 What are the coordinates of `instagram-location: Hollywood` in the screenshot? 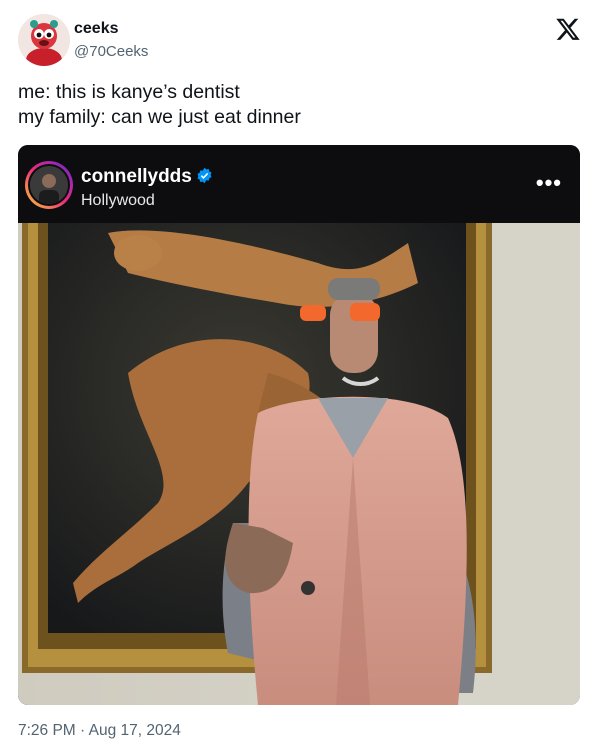 It's located at (118, 201).